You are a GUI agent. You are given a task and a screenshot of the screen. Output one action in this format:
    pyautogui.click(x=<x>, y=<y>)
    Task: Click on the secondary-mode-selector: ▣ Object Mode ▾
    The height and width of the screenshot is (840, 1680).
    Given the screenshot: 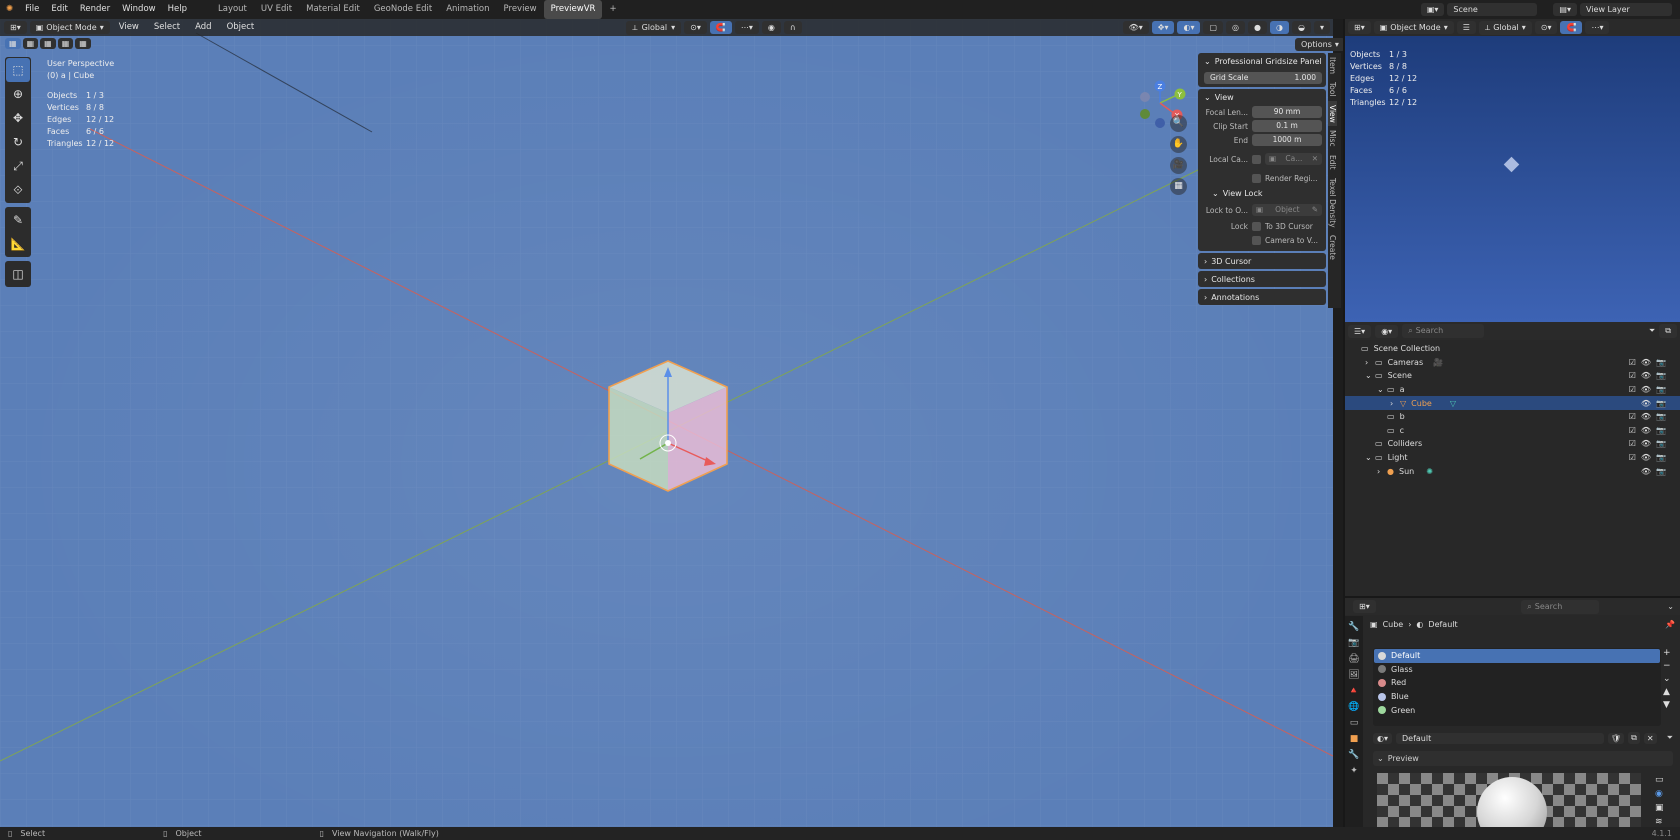 What is the action you would take?
    pyautogui.click(x=1413, y=27)
    